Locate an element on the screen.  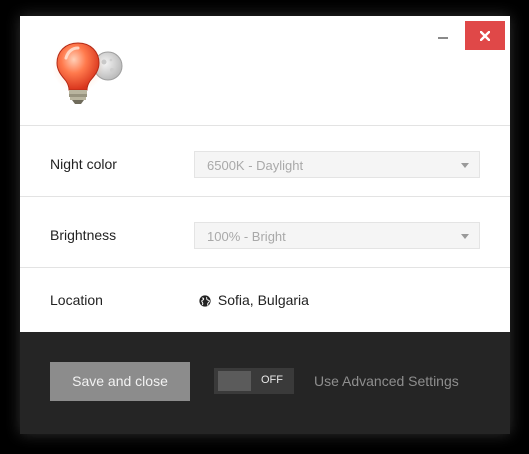
minimize-icon is located at coordinates (443, 38).